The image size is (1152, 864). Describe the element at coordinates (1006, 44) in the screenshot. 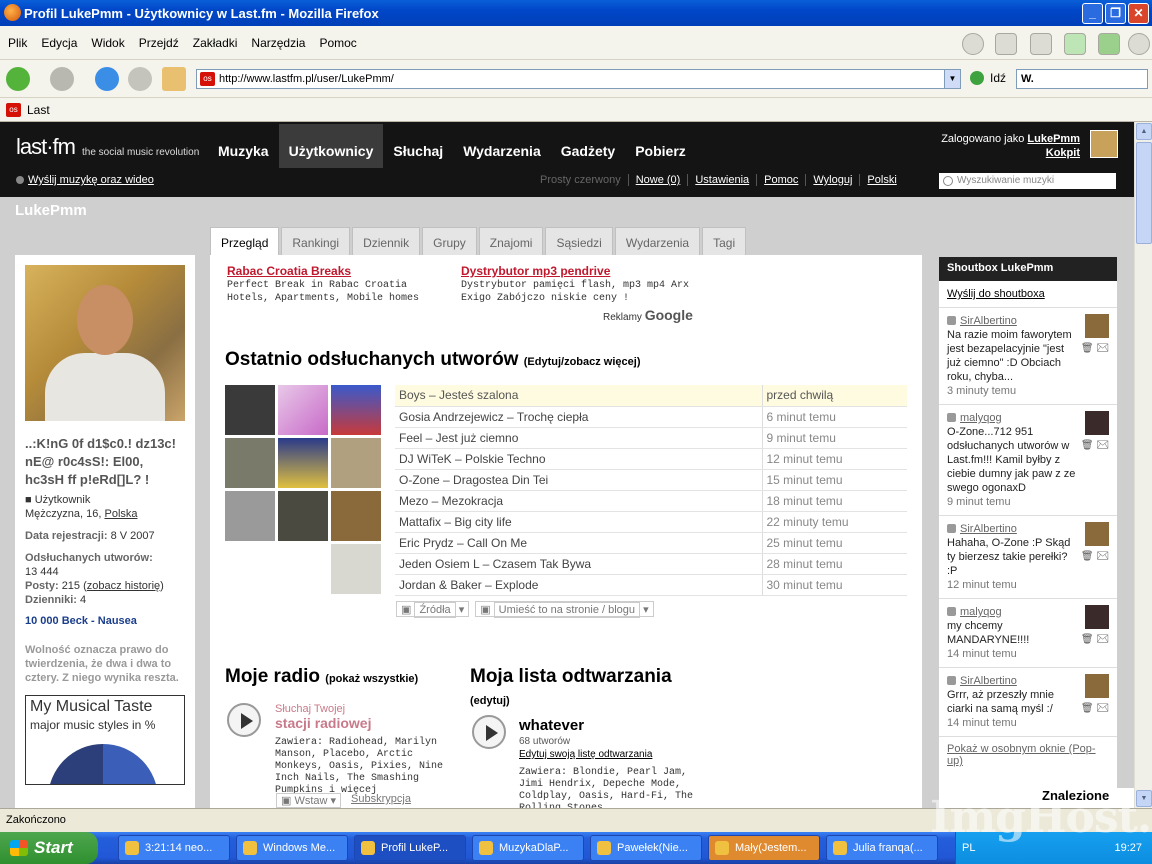

I see `copy-icon` at that location.